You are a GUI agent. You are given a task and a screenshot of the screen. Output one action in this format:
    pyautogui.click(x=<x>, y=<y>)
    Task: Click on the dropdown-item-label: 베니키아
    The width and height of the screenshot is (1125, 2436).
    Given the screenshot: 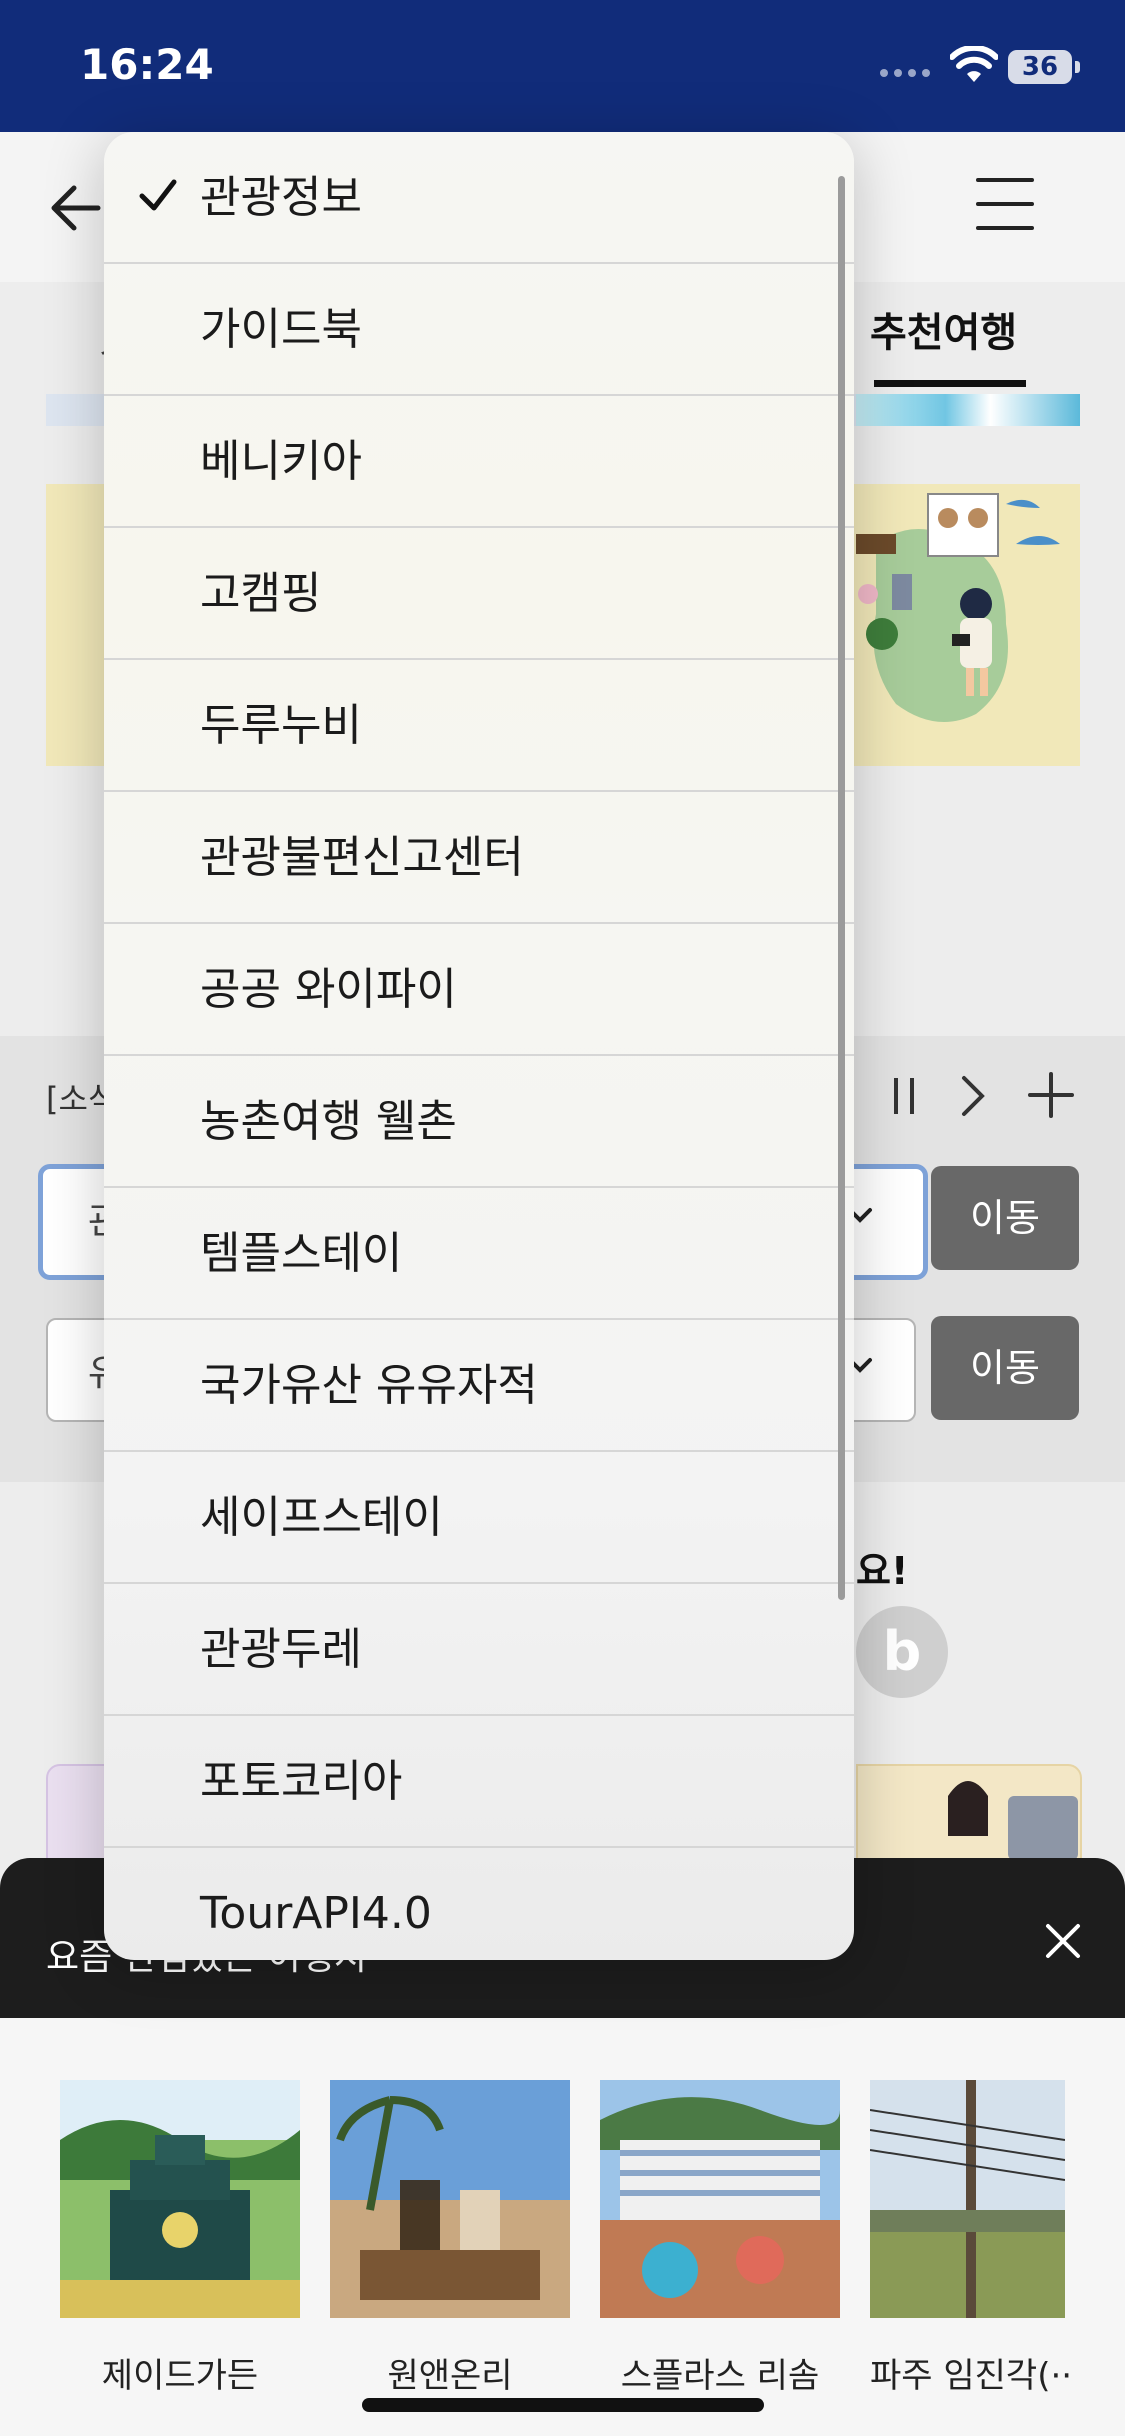 What is the action you would take?
    pyautogui.click(x=281, y=461)
    